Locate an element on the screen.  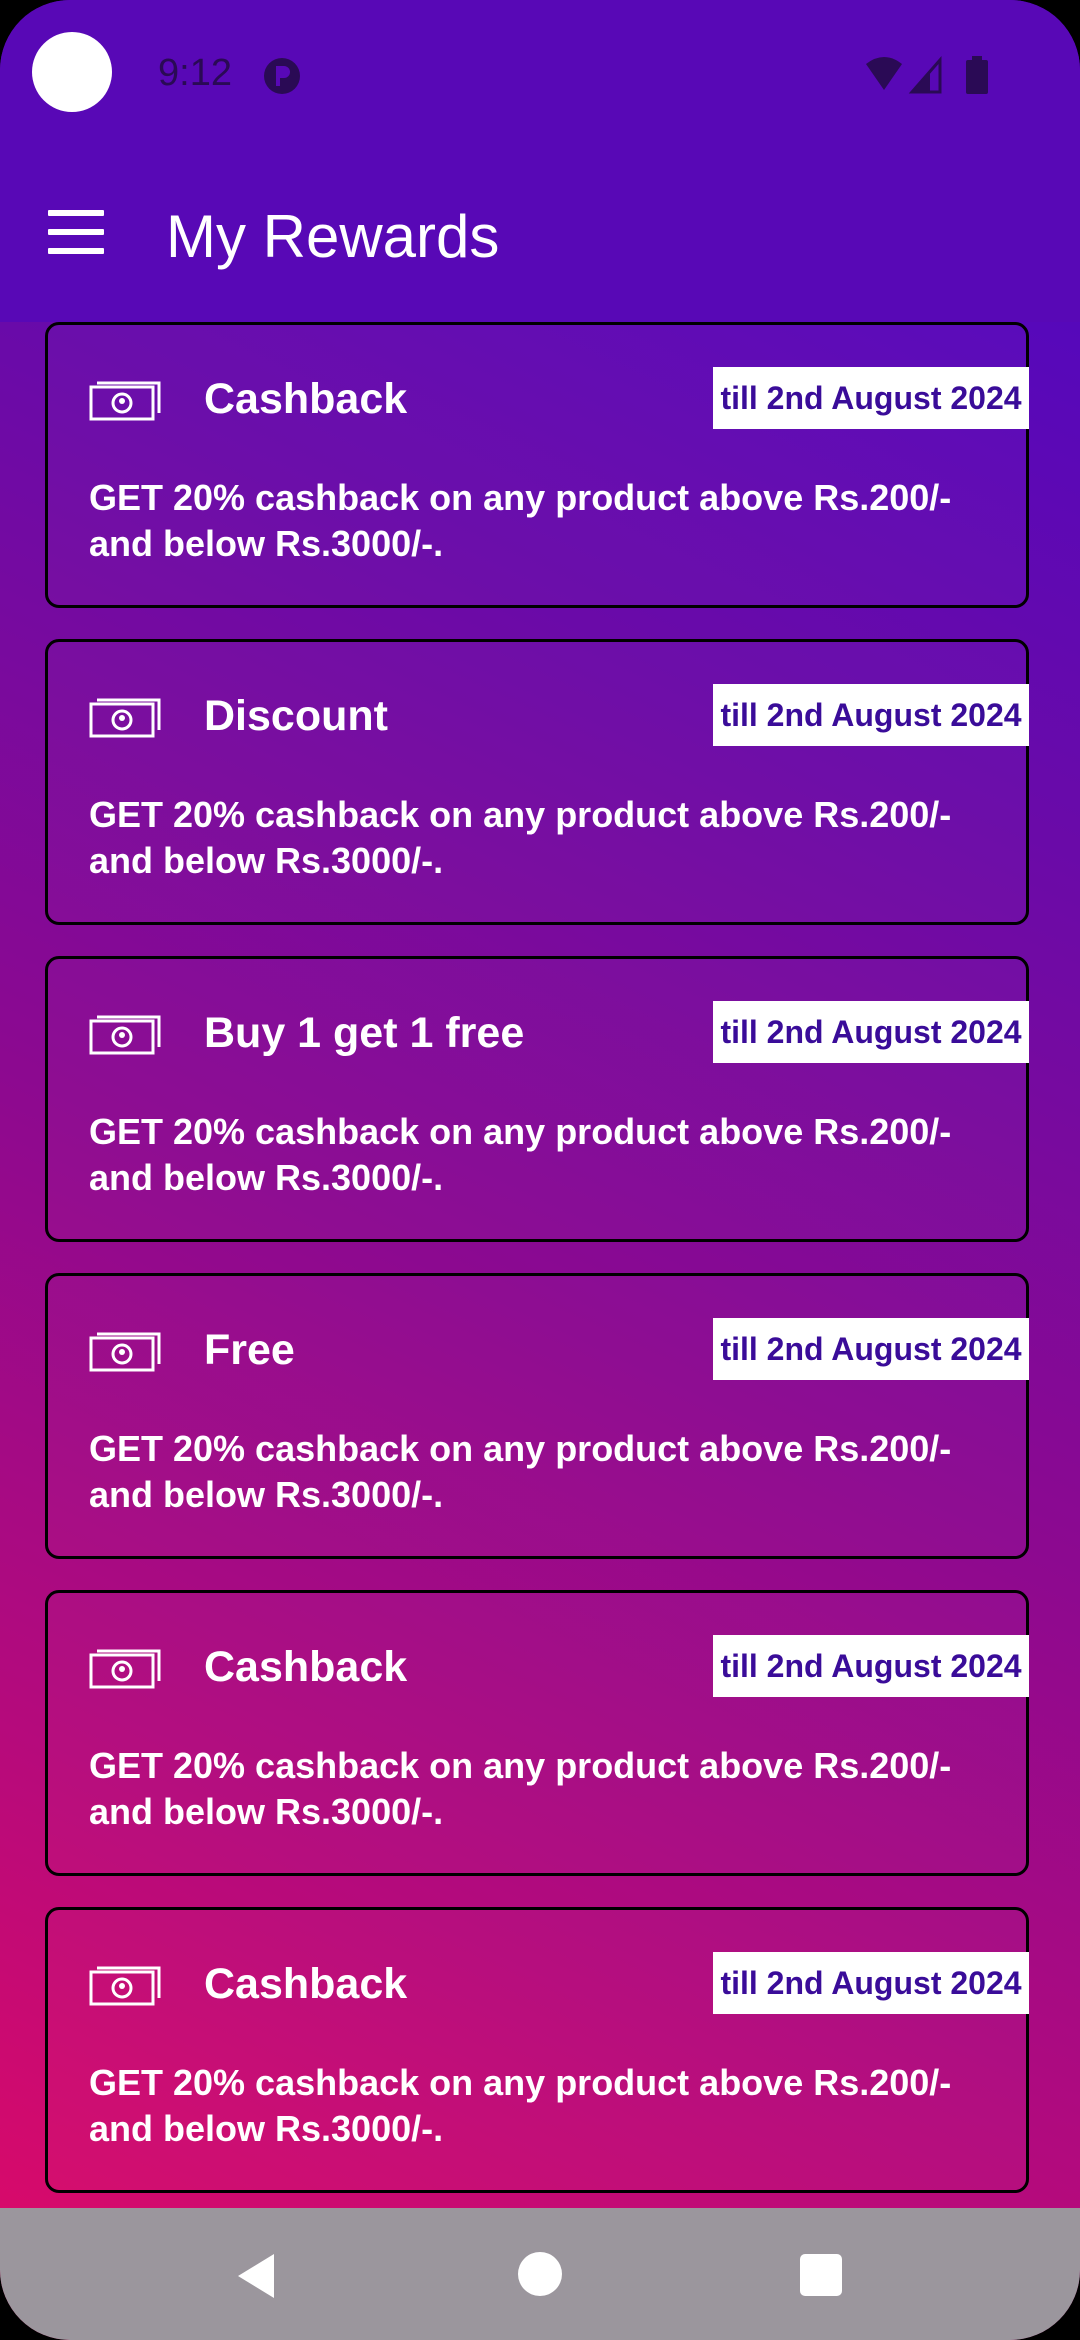
system-status-icons is located at coordinates (927, 75).